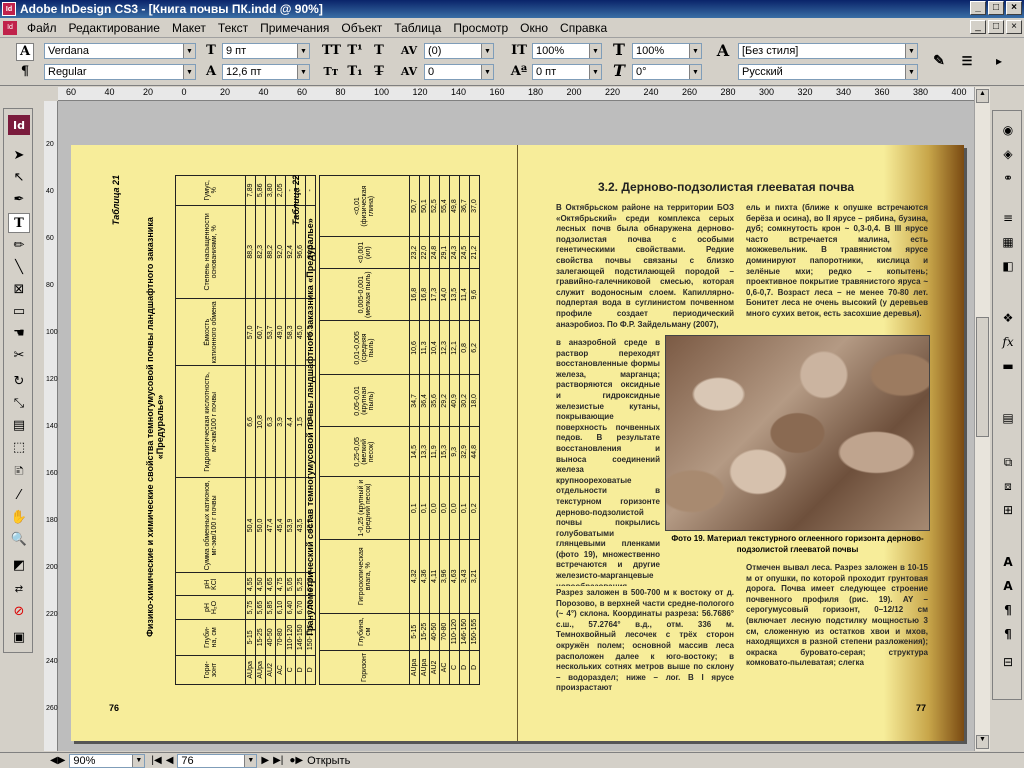 This screenshot has width=1024, height=768. I want to click on doc-restore-button: □, so click(996, 27).